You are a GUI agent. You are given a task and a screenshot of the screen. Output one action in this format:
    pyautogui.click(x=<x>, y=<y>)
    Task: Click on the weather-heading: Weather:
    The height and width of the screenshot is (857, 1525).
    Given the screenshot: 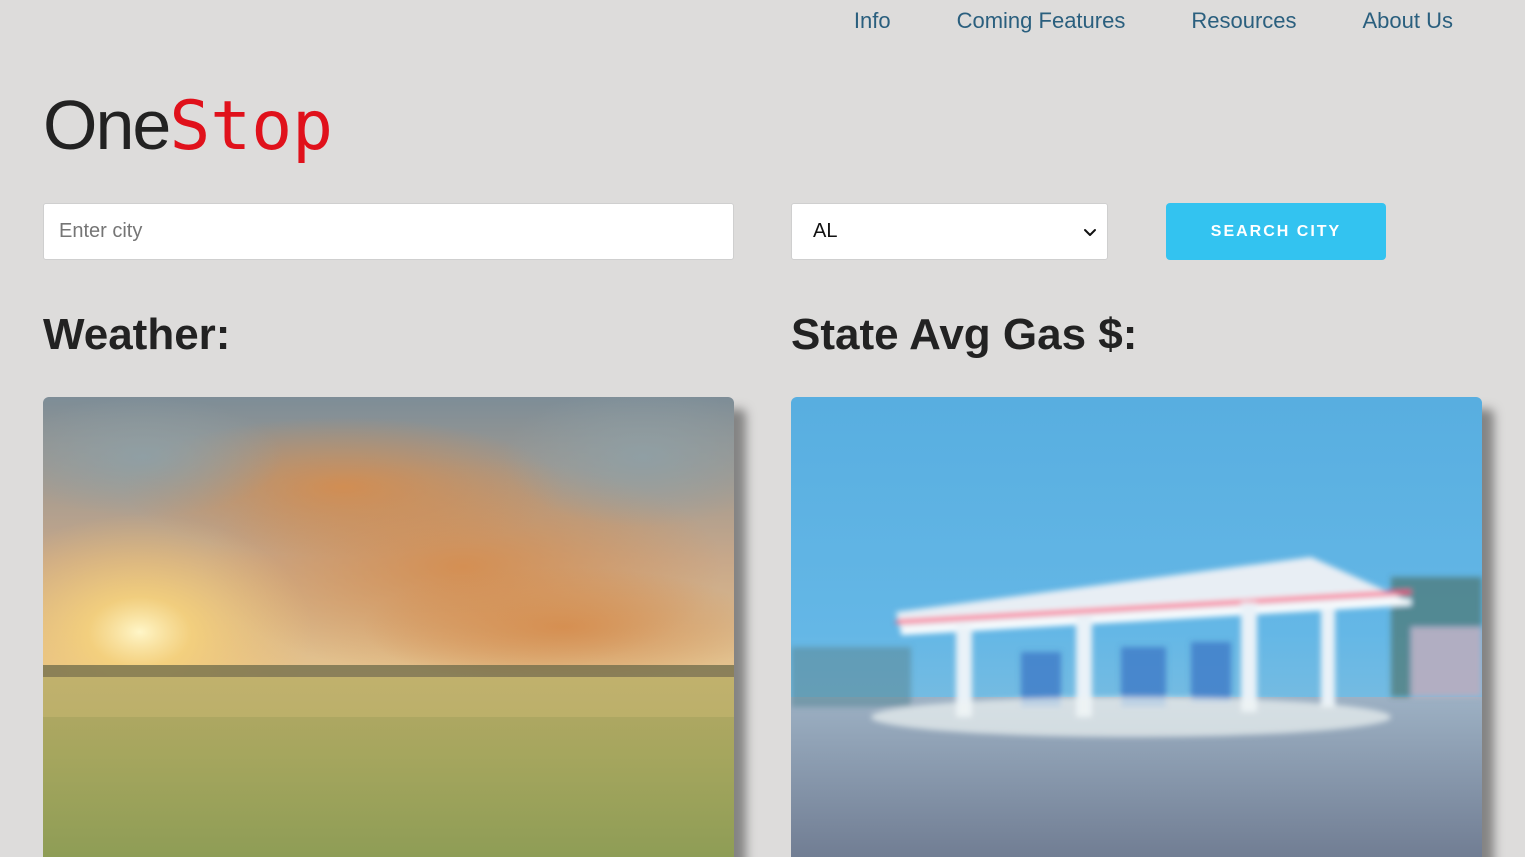 What is the action you would take?
    pyautogui.click(x=137, y=334)
    